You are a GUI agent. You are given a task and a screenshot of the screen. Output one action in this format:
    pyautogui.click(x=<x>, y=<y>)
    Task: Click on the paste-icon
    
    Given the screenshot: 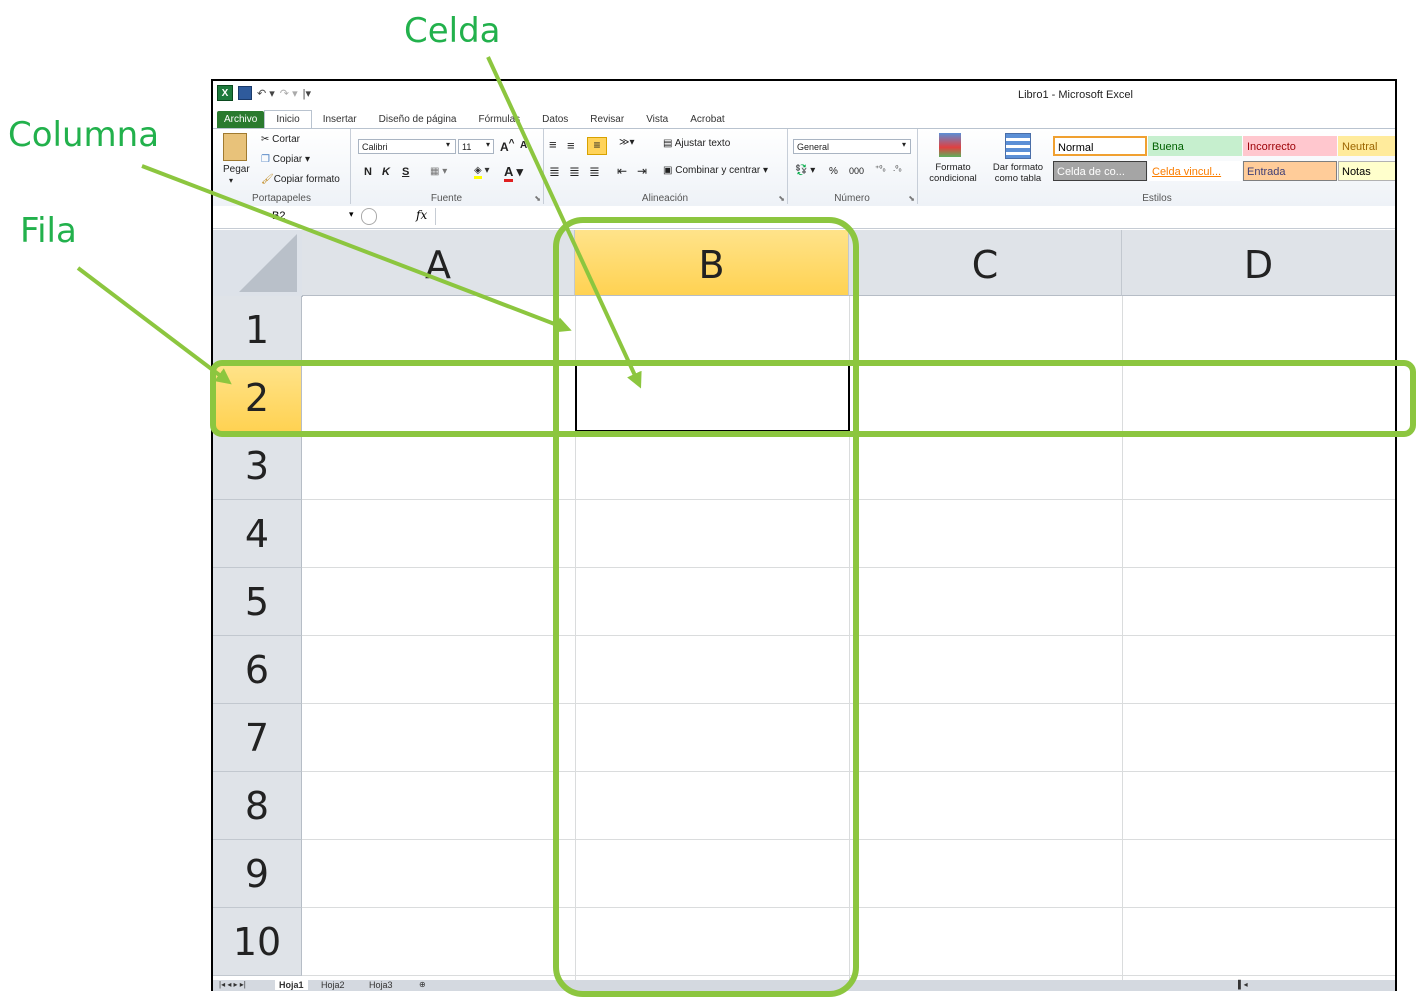 What is the action you would take?
    pyautogui.click(x=235, y=147)
    